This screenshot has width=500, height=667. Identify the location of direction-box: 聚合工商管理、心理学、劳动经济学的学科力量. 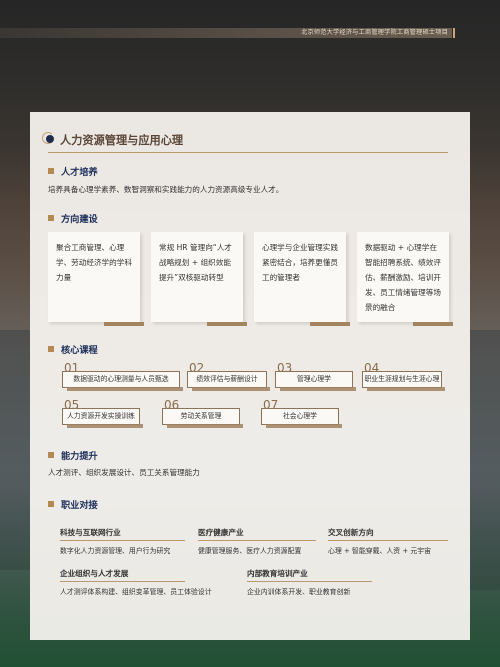
(96, 279).